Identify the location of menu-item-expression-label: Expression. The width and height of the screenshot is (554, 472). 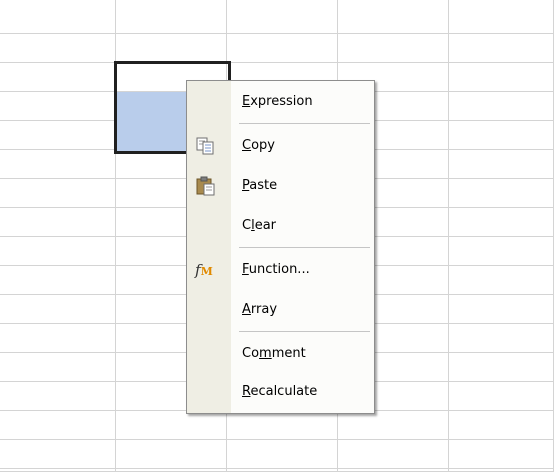
(277, 101).